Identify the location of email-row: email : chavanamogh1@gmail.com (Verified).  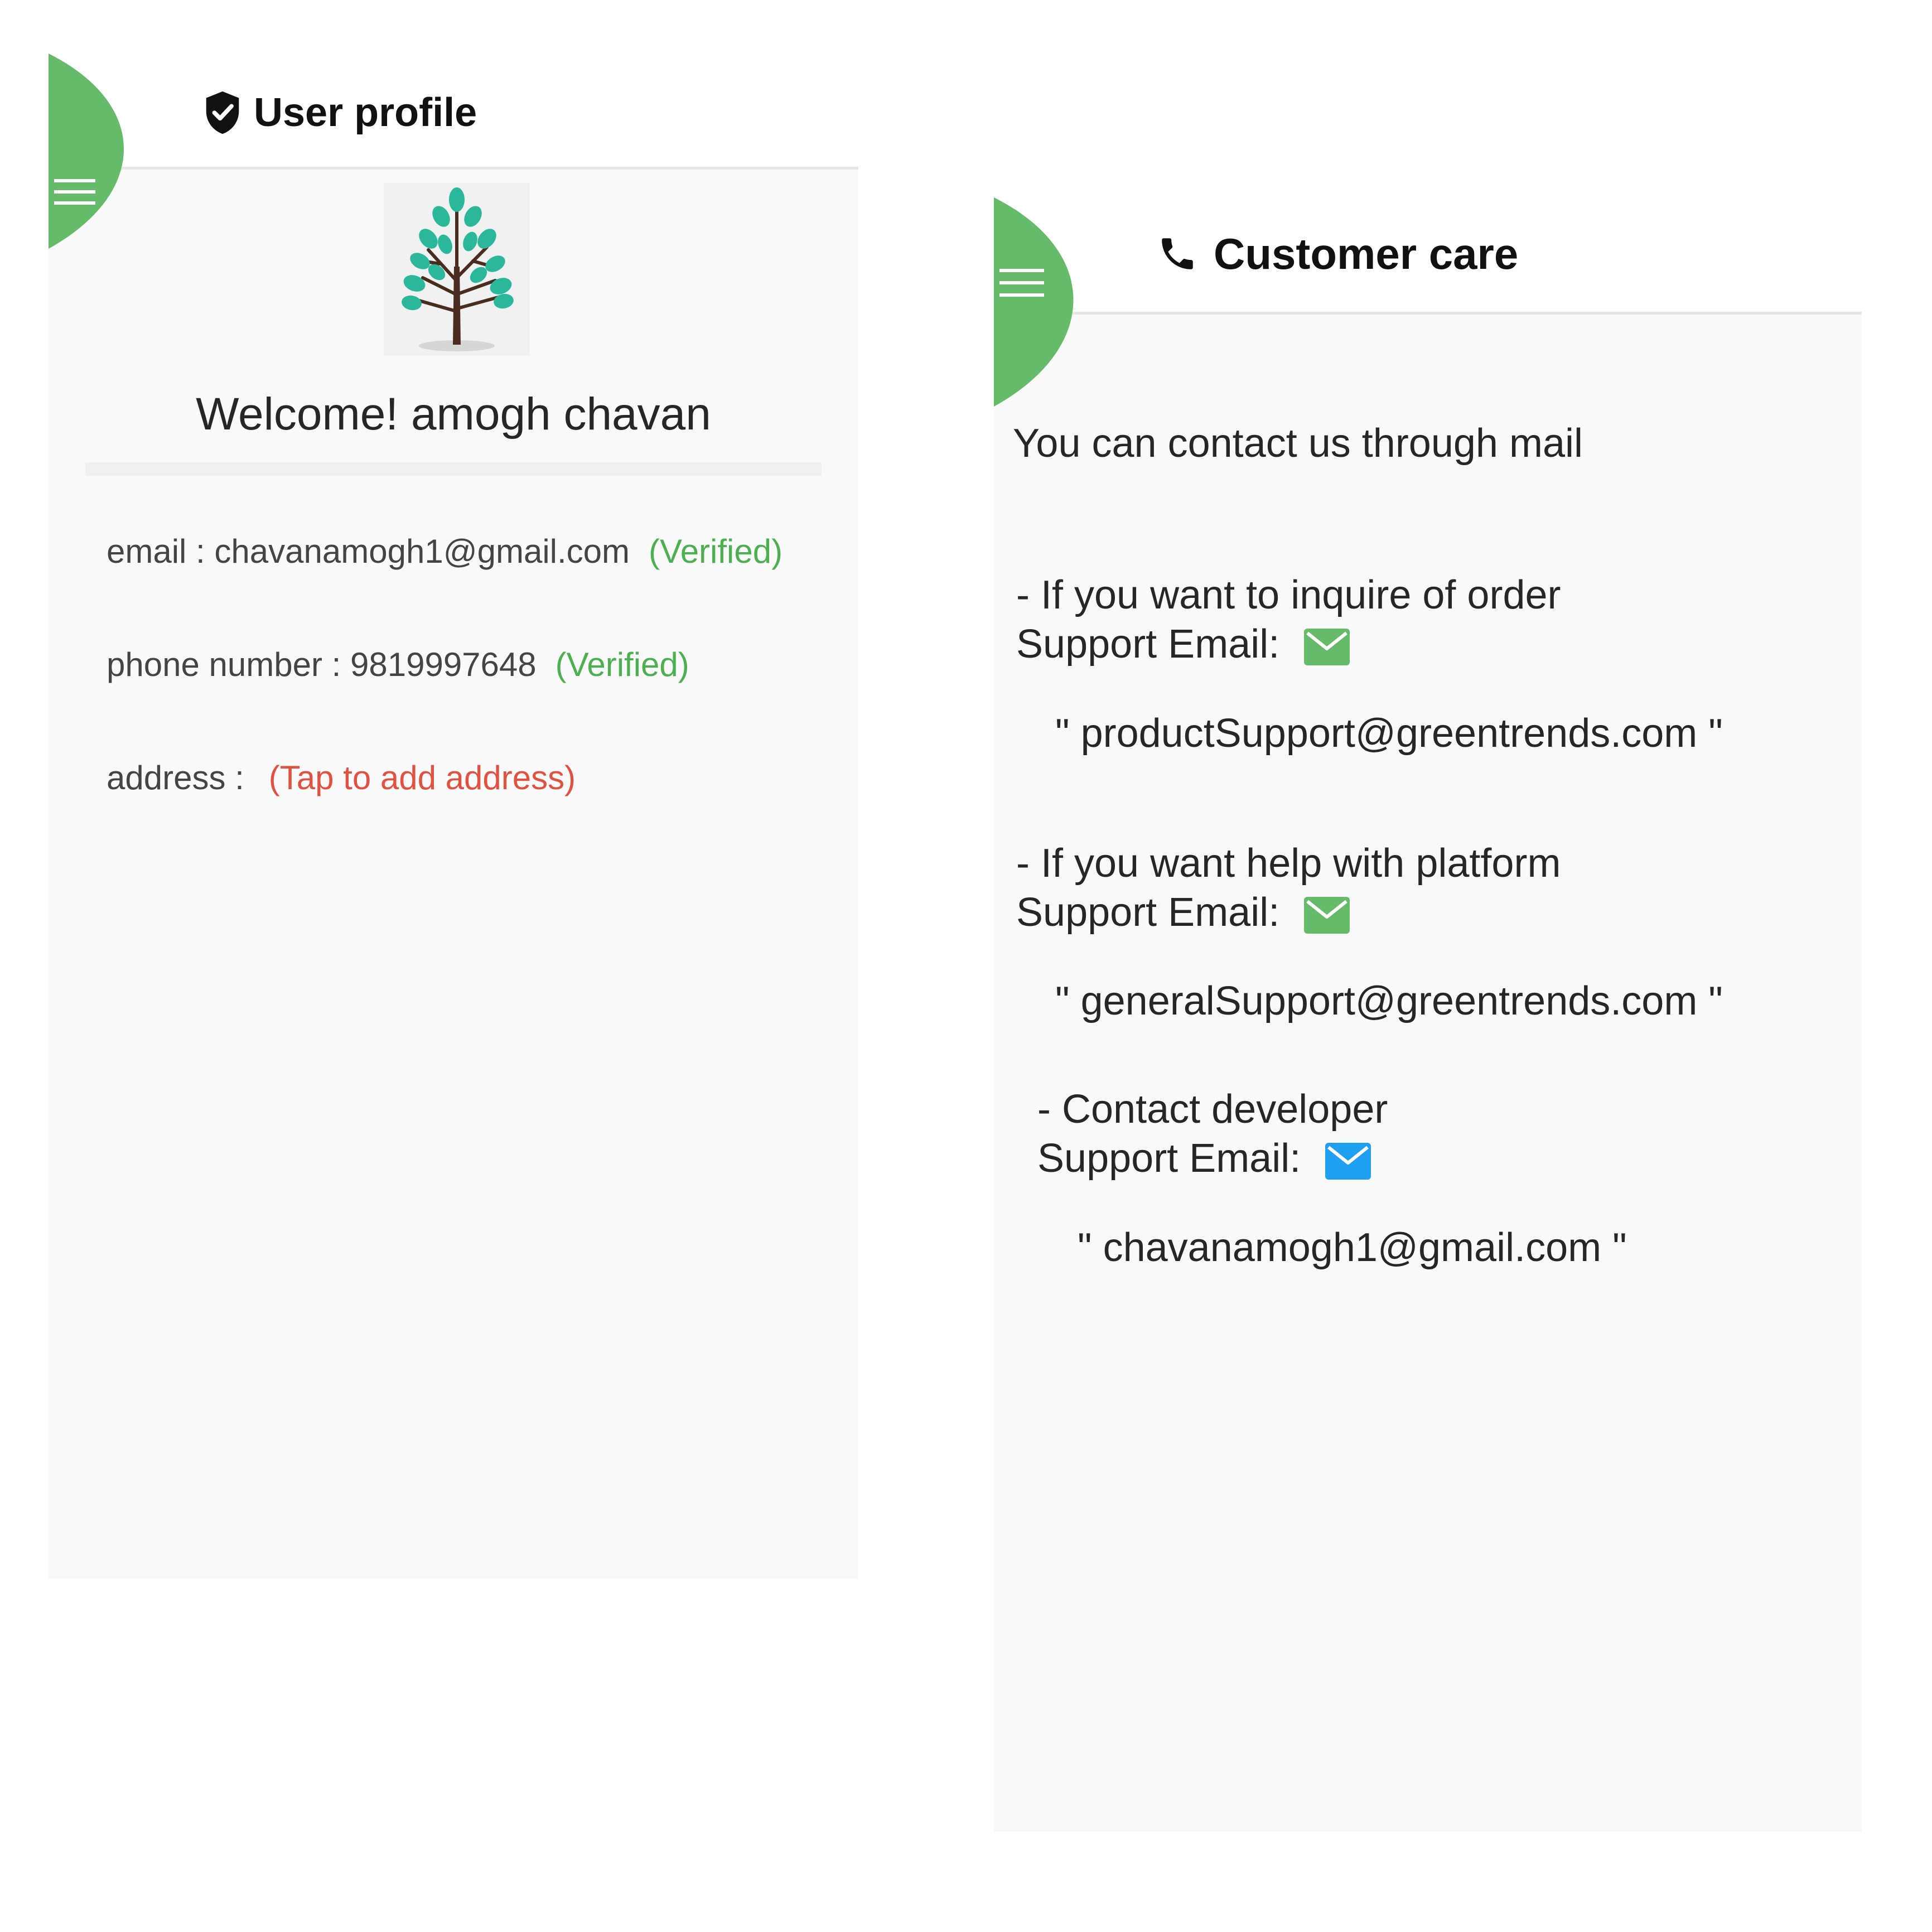
(445, 551).